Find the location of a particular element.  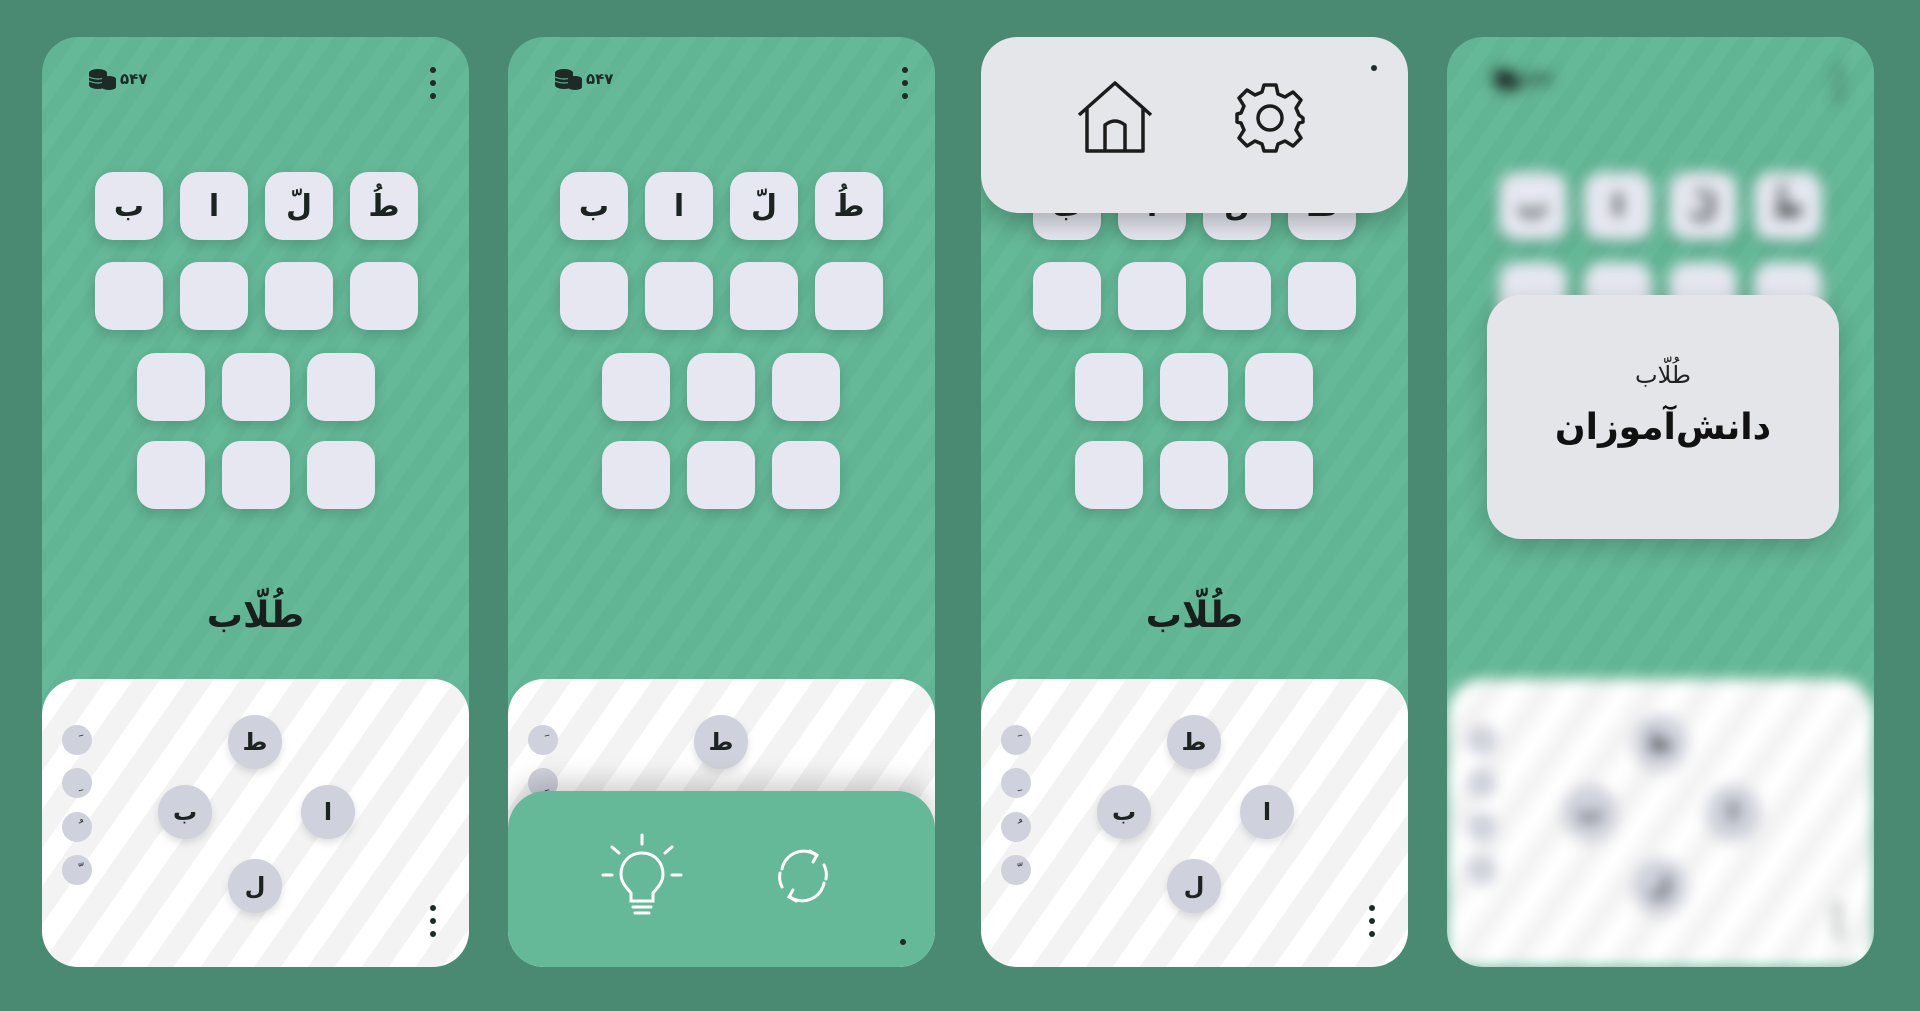

top-menu-panel is located at coordinates (1194, 125).